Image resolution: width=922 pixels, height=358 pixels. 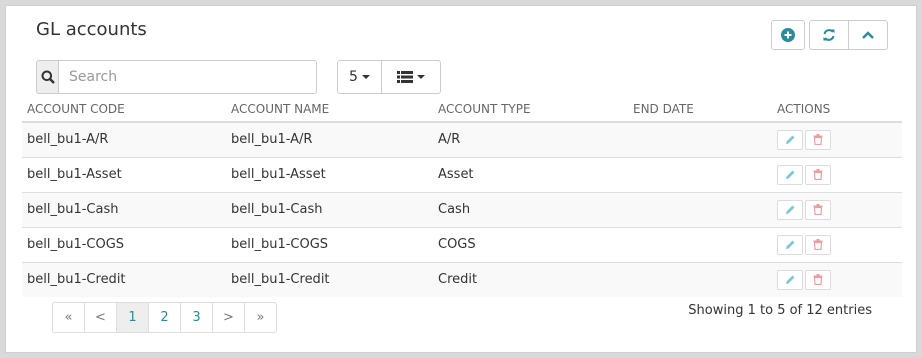 I want to click on refresh-button, so click(x=829, y=35).